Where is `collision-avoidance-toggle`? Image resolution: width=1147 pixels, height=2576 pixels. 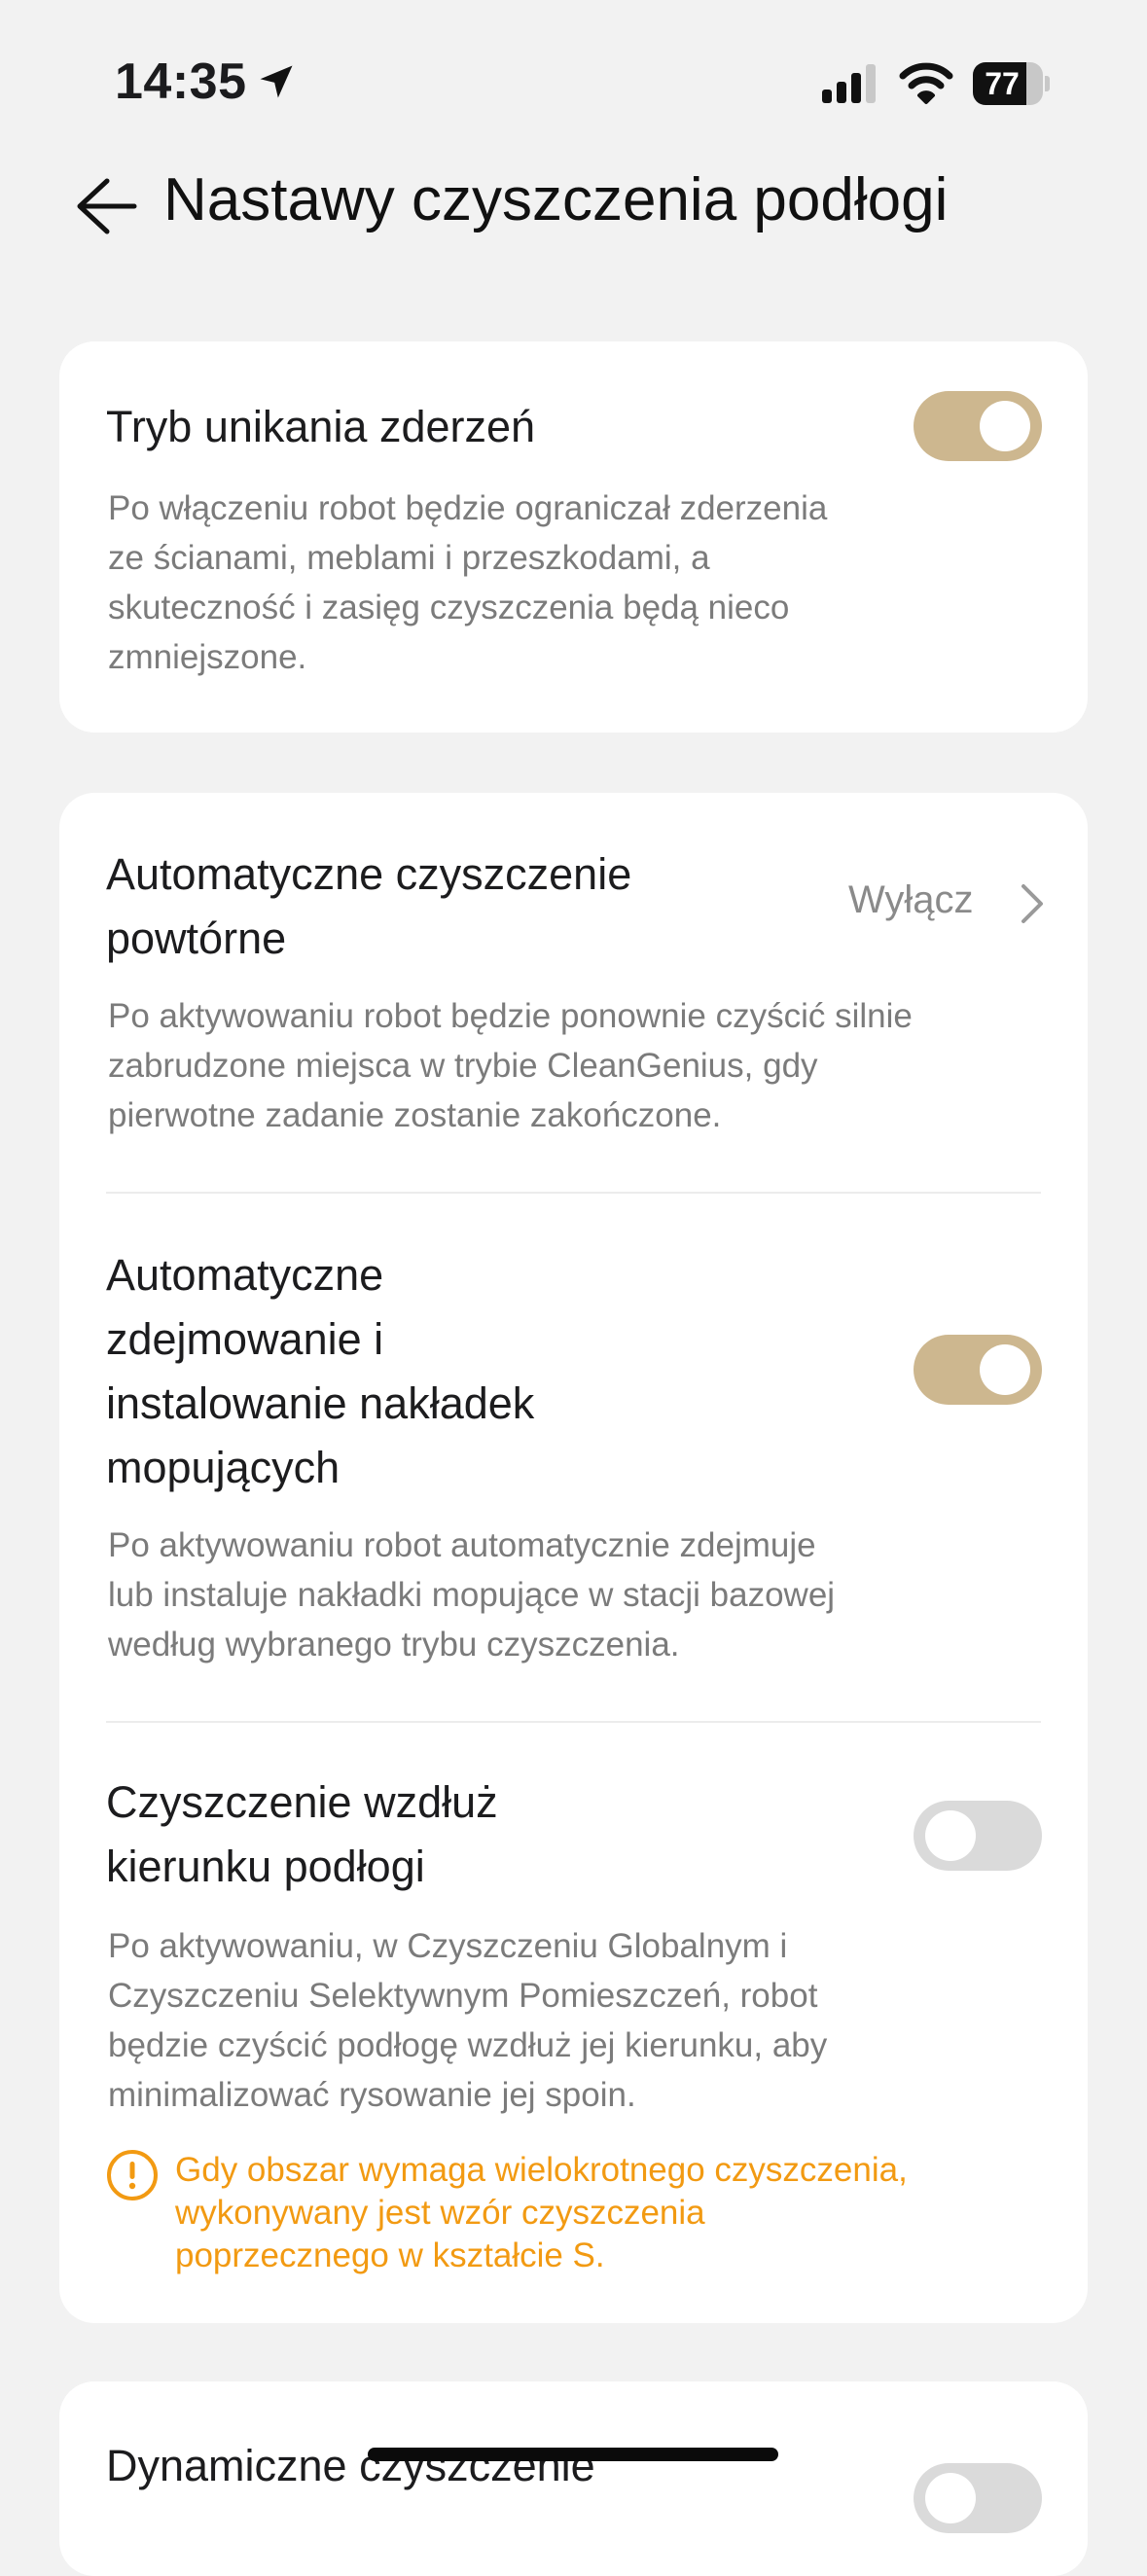
collision-avoidance-toggle is located at coordinates (978, 426).